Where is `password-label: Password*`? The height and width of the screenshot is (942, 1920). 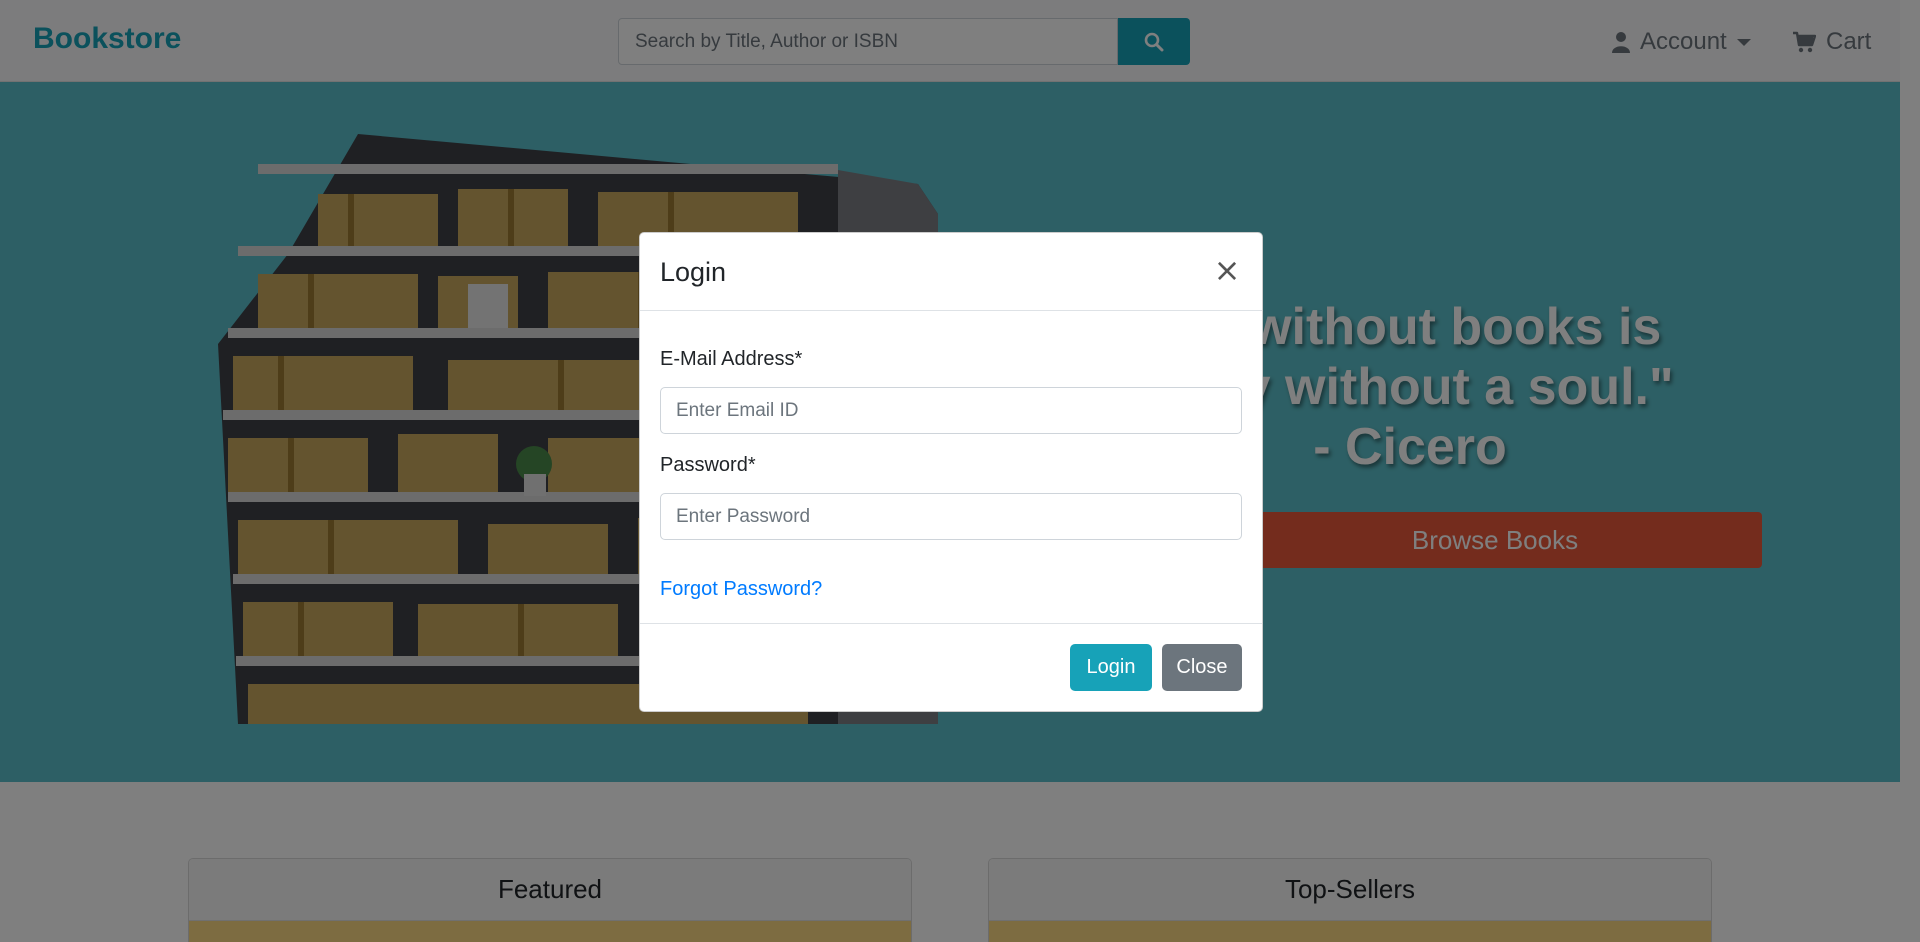 password-label: Password* is located at coordinates (708, 465).